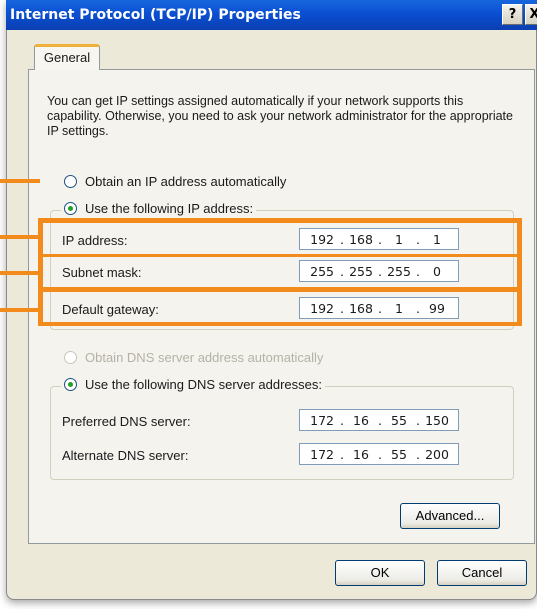 The image size is (537, 609). I want to click on preferred-dns-octet-3: 55, so click(399, 420).